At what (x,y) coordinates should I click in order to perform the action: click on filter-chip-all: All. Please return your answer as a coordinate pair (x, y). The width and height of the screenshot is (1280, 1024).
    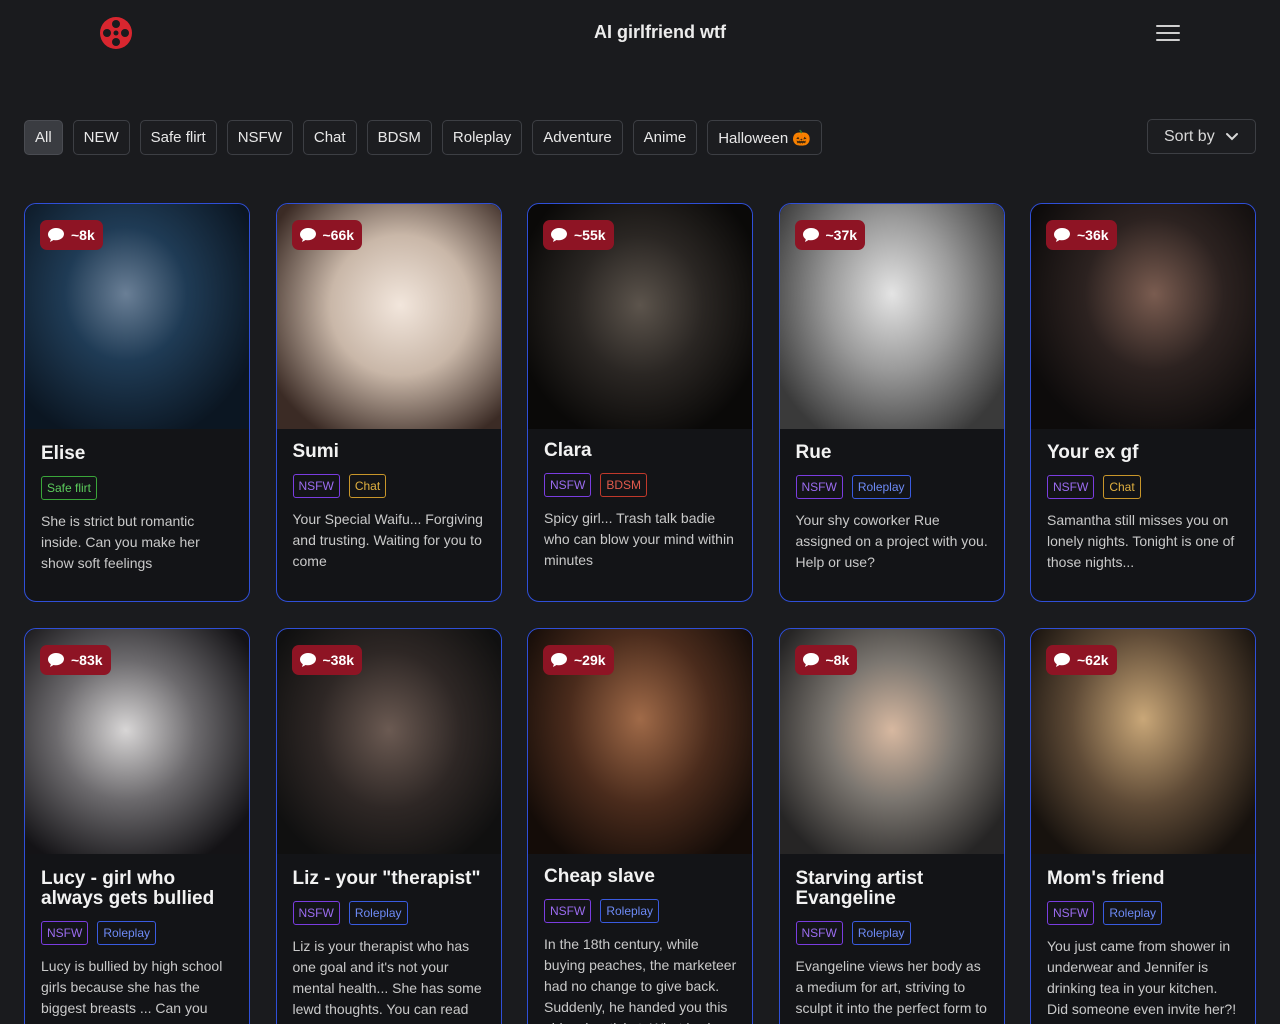
    Looking at the image, I should click on (43, 137).